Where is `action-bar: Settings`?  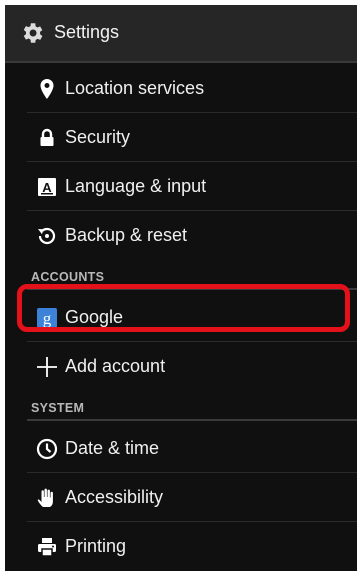 action-bar: Settings is located at coordinates (181, 34).